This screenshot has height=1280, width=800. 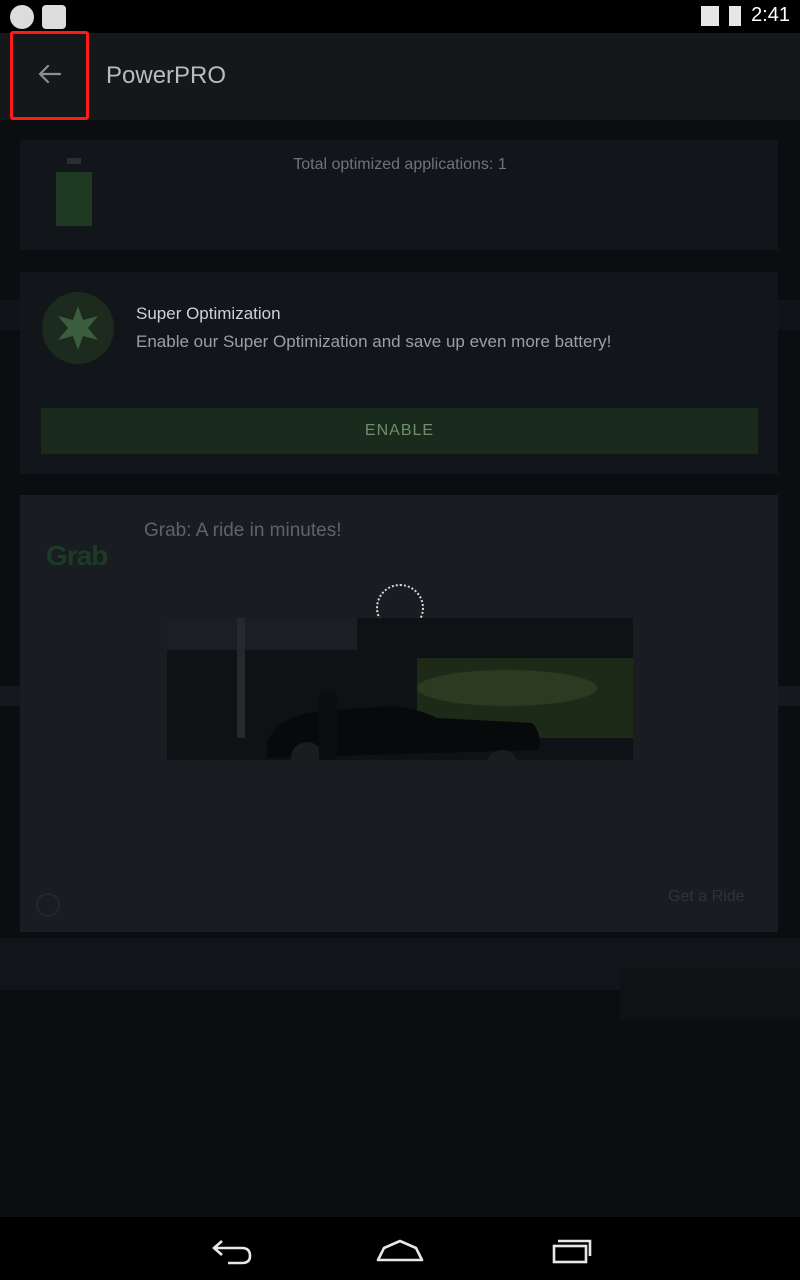 I want to click on nav-recents-icon, so click(x=572, y=1251).